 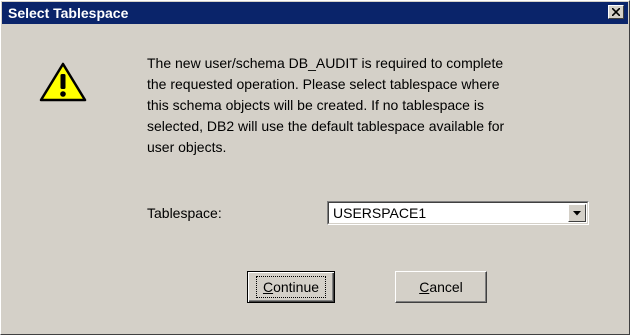 What do you see at coordinates (63, 82) in the screenshot?
I see `warning-icon` at bounding box center [63, 82].